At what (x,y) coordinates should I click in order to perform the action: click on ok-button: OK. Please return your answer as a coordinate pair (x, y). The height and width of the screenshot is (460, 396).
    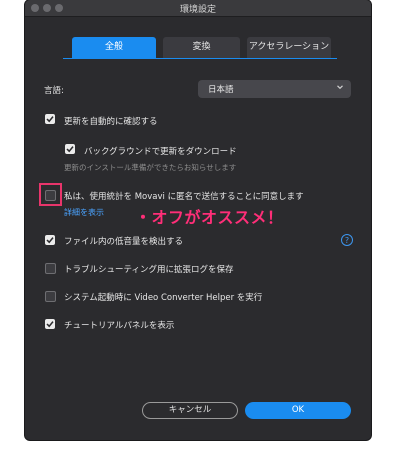
    Looking at the image, I should click on (298, 410).